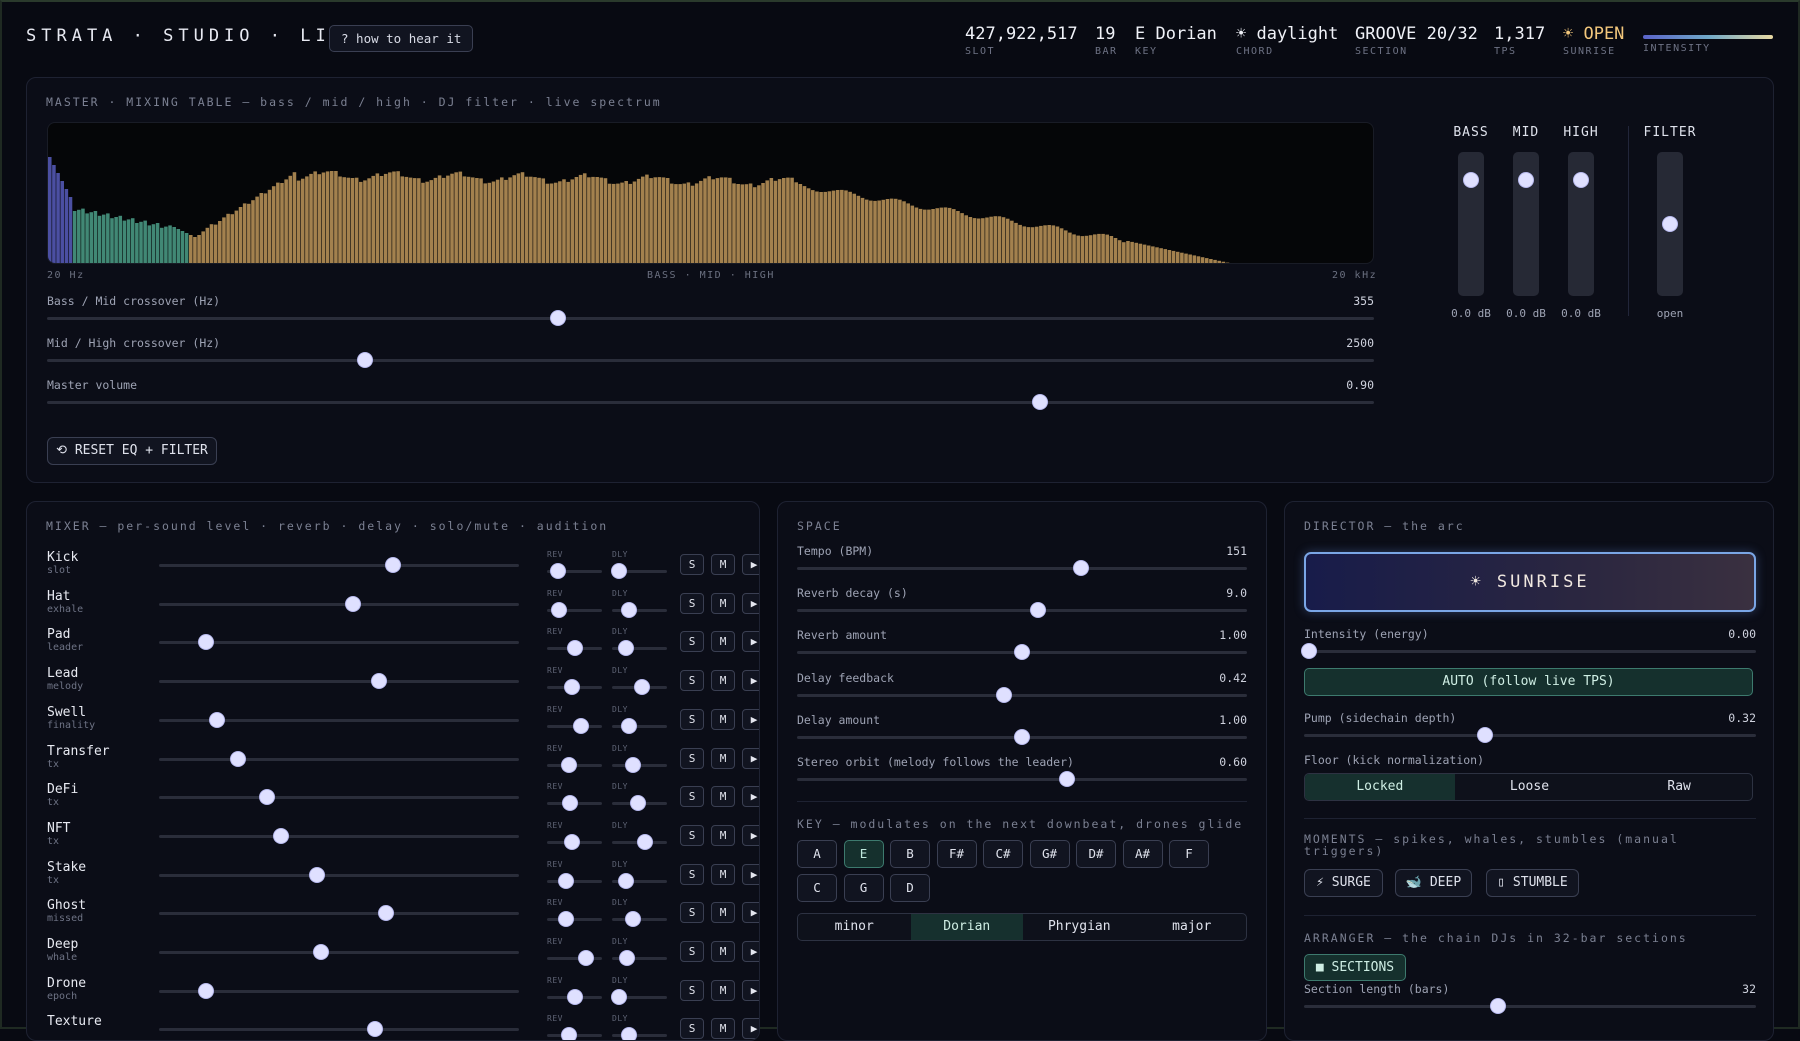 The width and height of the screenshot is (1800, 1041). I want to click on floor-raw: Raw, so click(1678, 787).